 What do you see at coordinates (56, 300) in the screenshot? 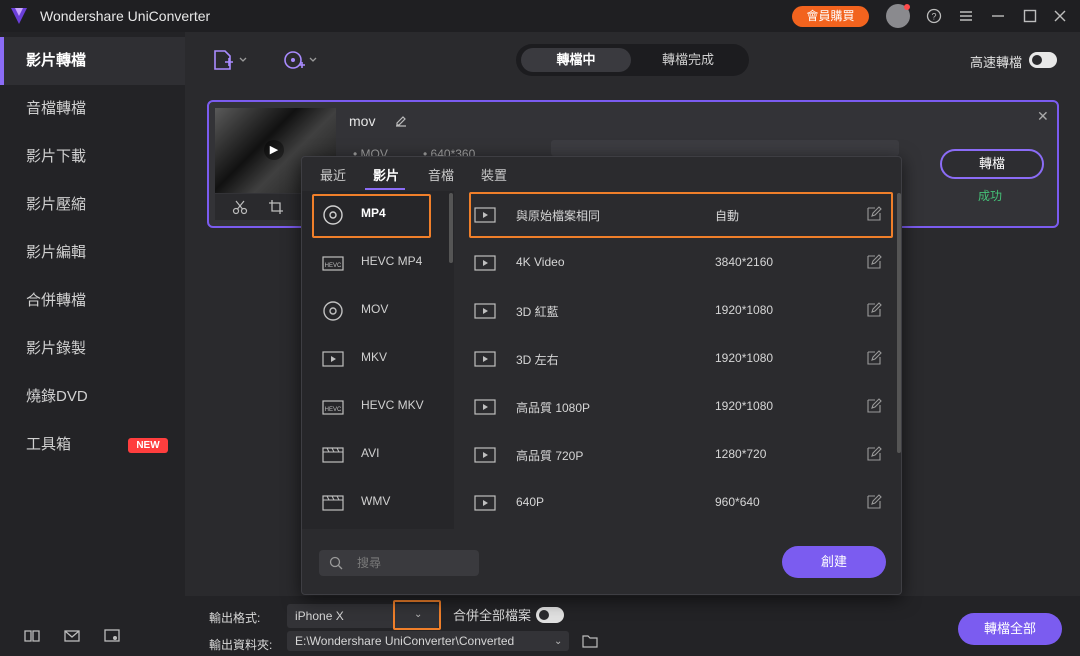
I see `sidebar-item-label: 合併轉檔` at bounding box center [56, 300].